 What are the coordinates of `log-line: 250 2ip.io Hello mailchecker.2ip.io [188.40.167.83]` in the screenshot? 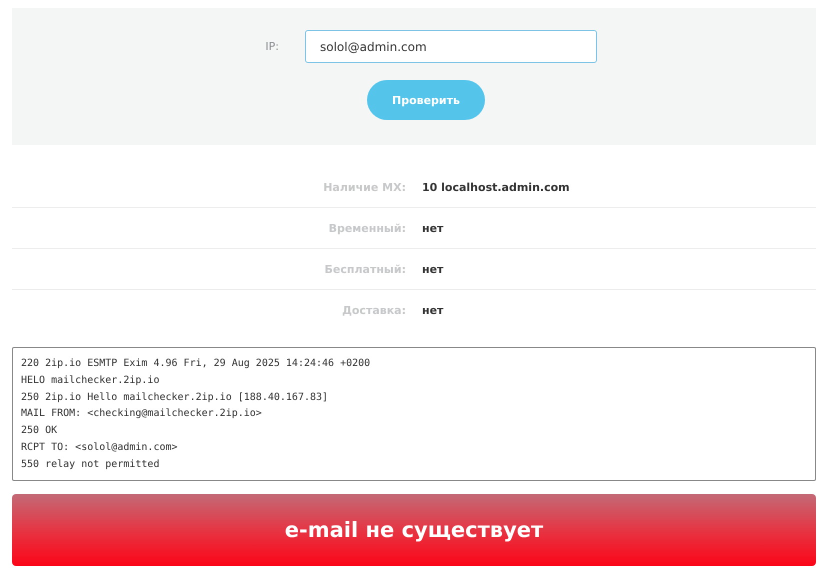 It's located at (175, 397).